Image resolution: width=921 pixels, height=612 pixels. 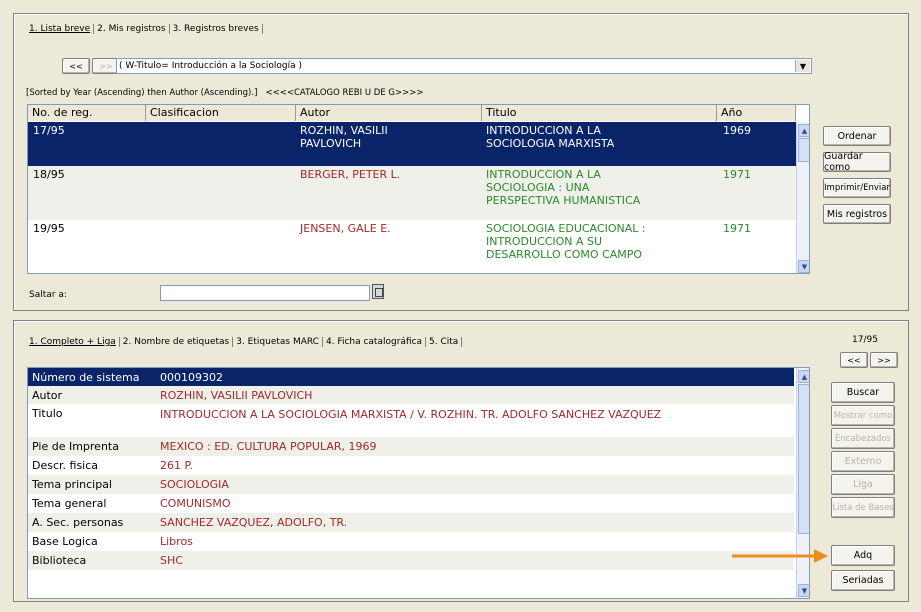 What do you see at coordinates (268, 446) in the screenshot?
I see `field-value: MEXICO : ED. CULTURA POPULAR, 1969` at bounding box center [268, 446].